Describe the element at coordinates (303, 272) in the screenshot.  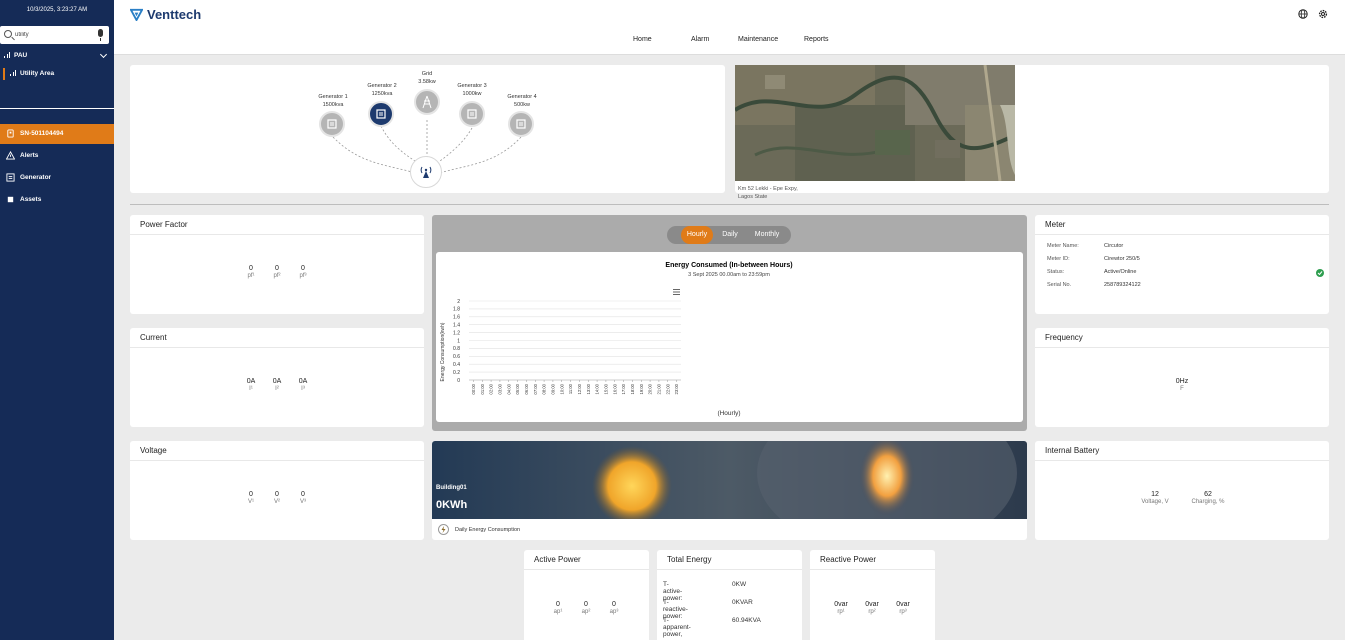
I see `pf3-metric: 0 pf³` at that location.